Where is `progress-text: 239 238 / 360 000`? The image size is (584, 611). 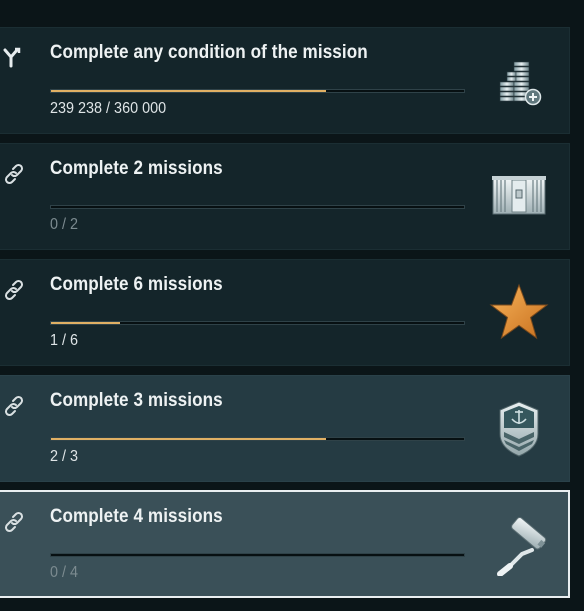 progress-text: 239 238 / 360 000 is located at coordinates (108, 108).